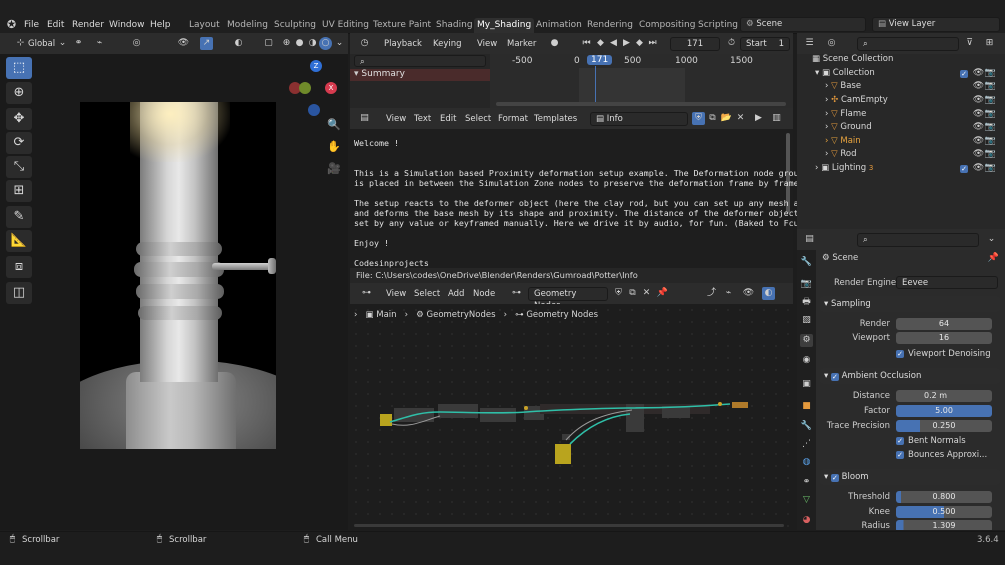  Describe the element at coordinates (286, 43) in the screenshot. I see `wireframe-shading-icon: ⊕` at that location.